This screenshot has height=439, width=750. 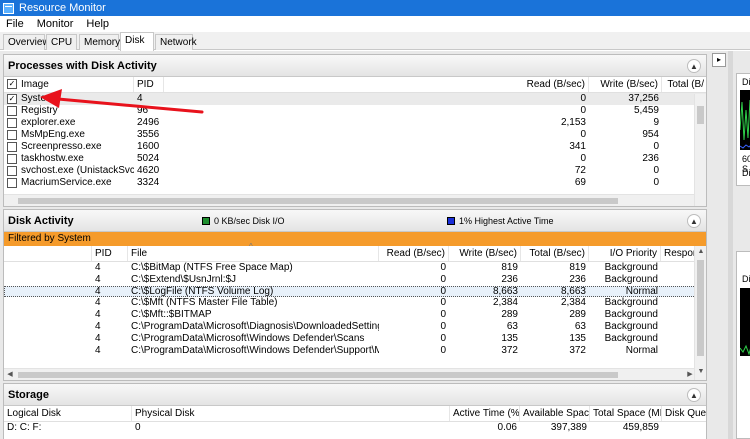 What do you see at coordinates (355, 280) in the screenshot?
I see `file-row: 4 C:\$Extend\$UsnJrnl:$J 0 236 236 Background` at bounding box center [355, 280].